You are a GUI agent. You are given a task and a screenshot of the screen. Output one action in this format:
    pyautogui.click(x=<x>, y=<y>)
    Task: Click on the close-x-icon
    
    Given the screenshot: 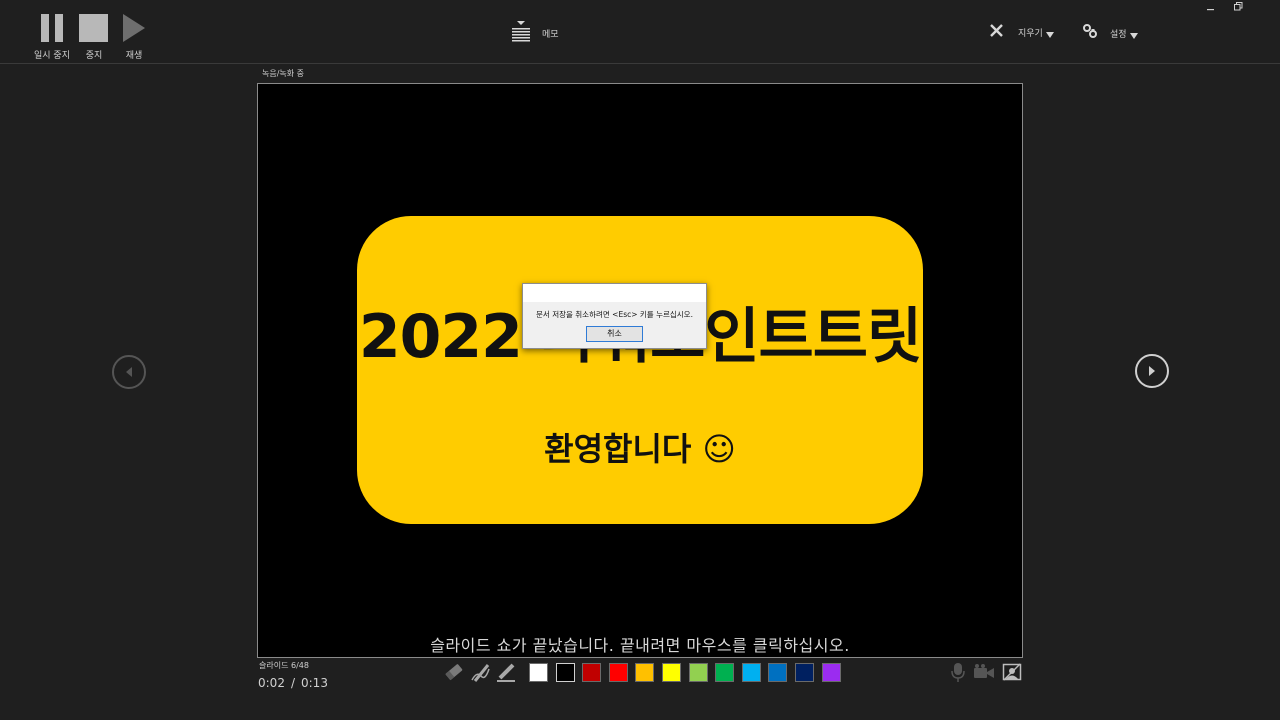 What is the action you would take?
    pyautogui.click(x=996, y=32)
    